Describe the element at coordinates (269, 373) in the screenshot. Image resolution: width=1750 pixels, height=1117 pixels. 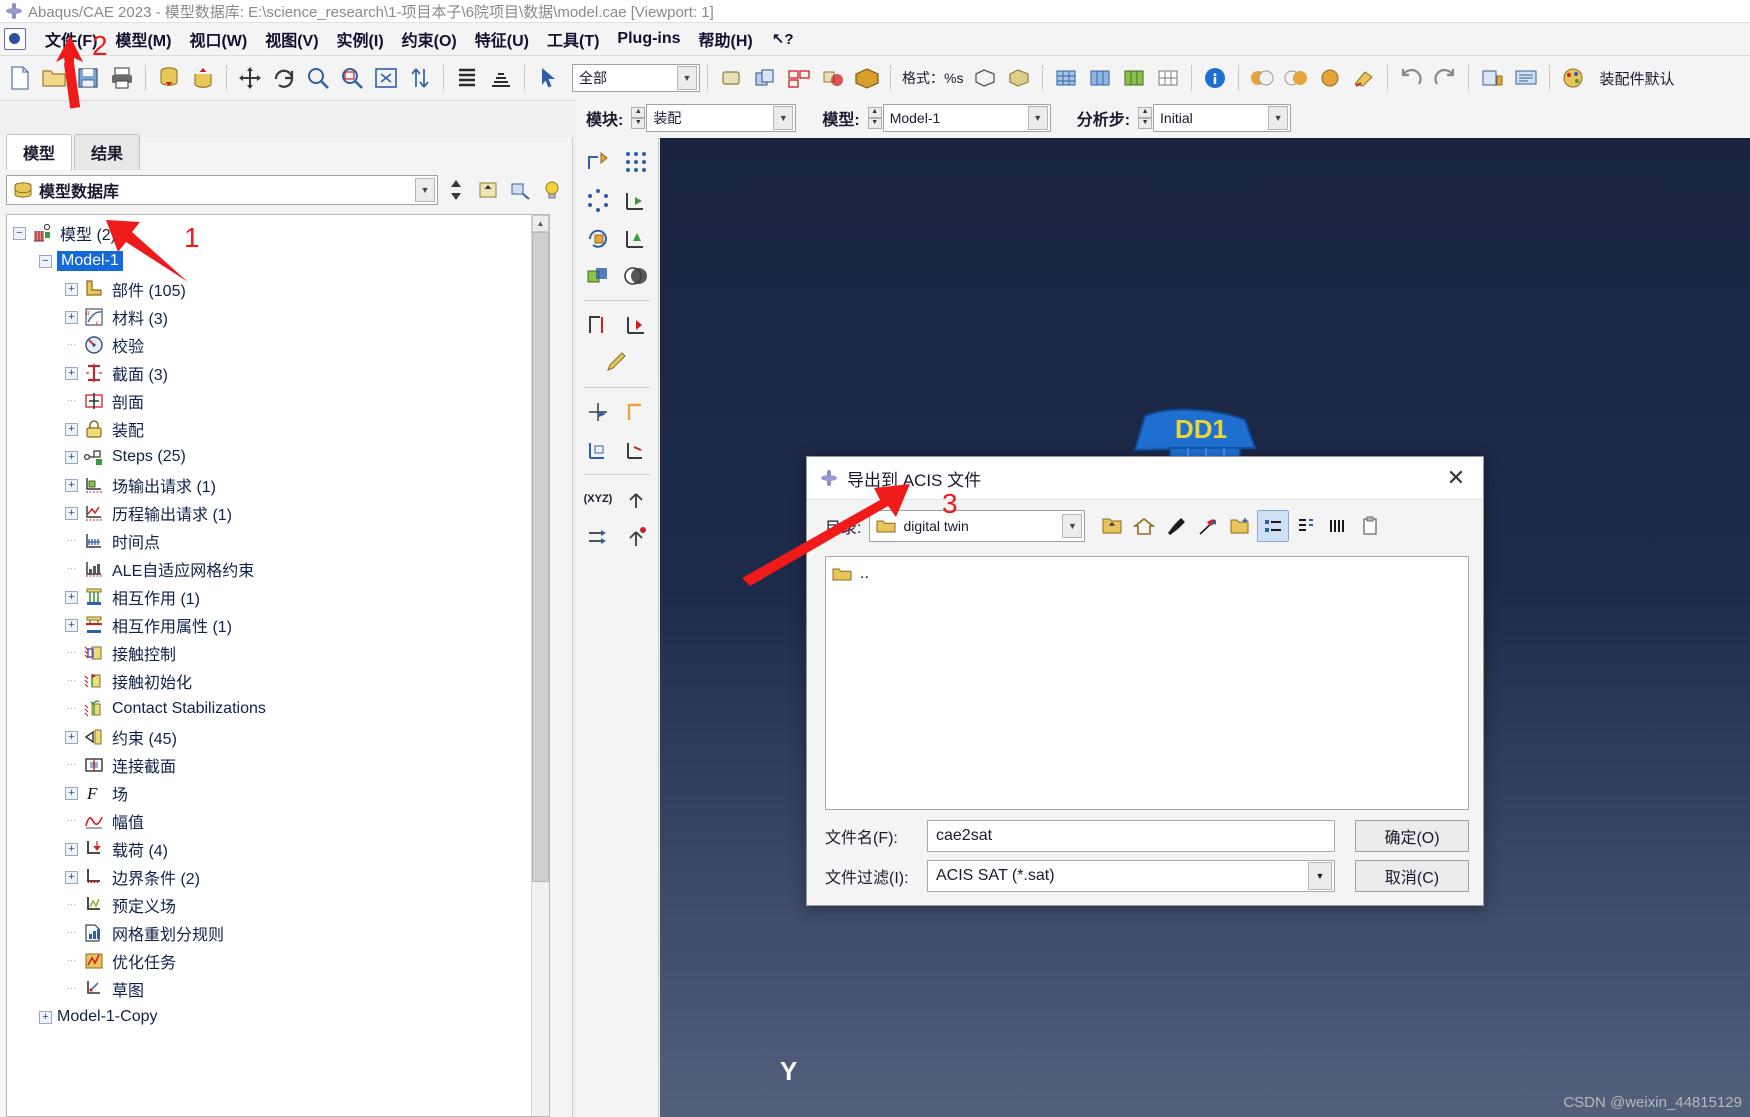
I see `tree-node-5: + 截面 (3)` at that location.